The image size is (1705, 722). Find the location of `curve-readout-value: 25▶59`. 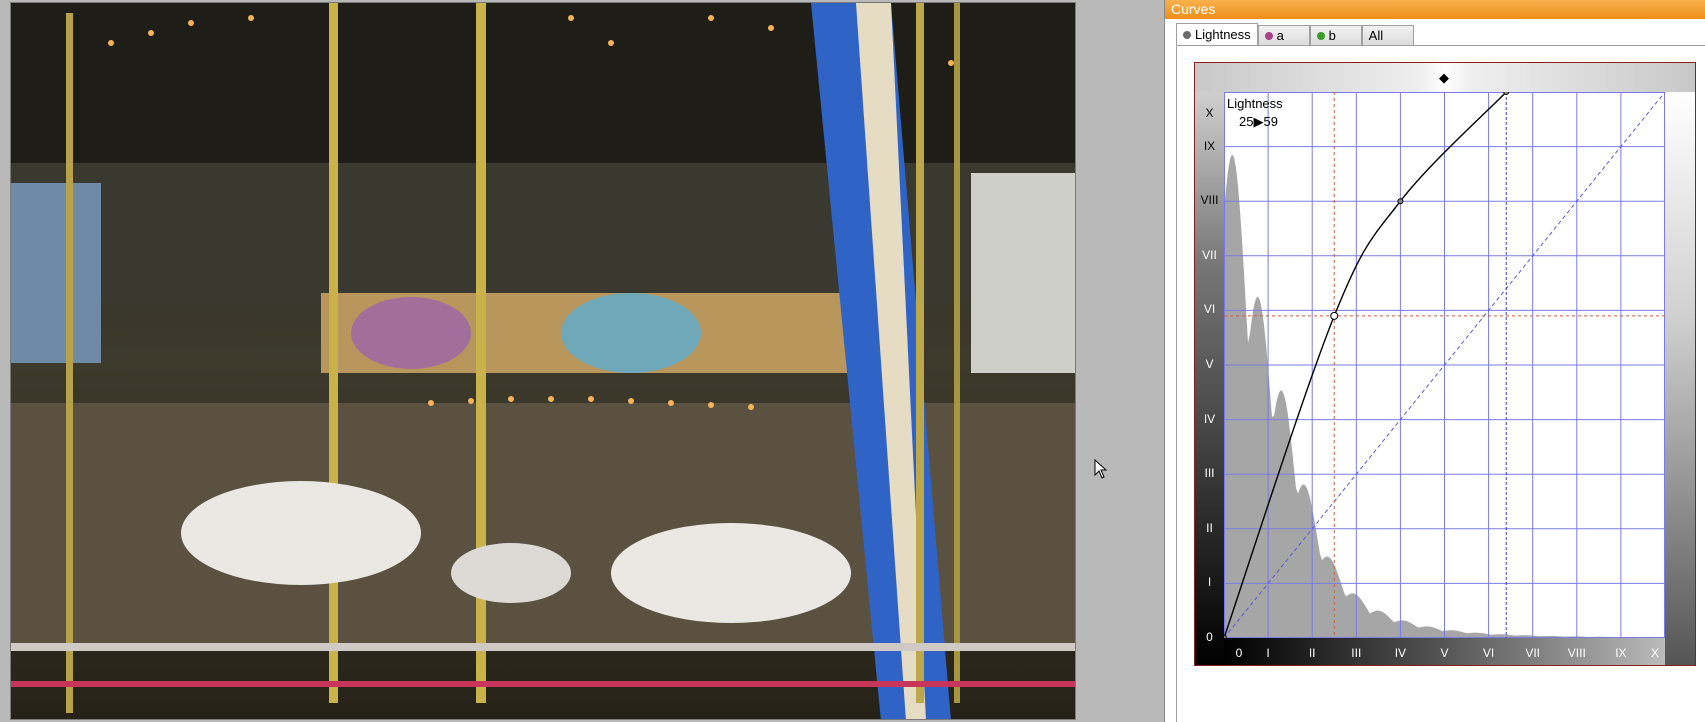

curve-readout-value: 25▶59 is located at coordinates (1258, 121).